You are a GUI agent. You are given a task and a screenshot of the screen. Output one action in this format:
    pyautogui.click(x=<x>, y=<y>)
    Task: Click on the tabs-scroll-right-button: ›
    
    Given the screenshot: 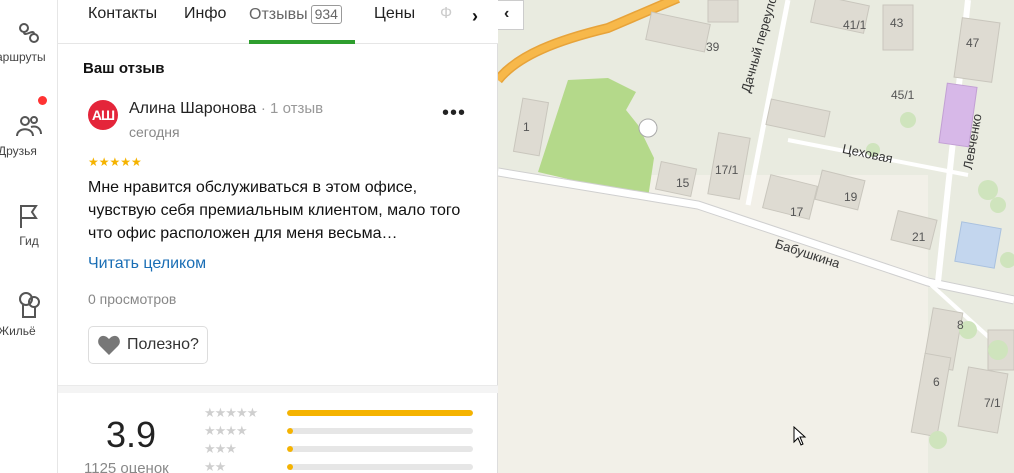 What is the action you would take?
    pyautogui.click(x=480, y=21)
    